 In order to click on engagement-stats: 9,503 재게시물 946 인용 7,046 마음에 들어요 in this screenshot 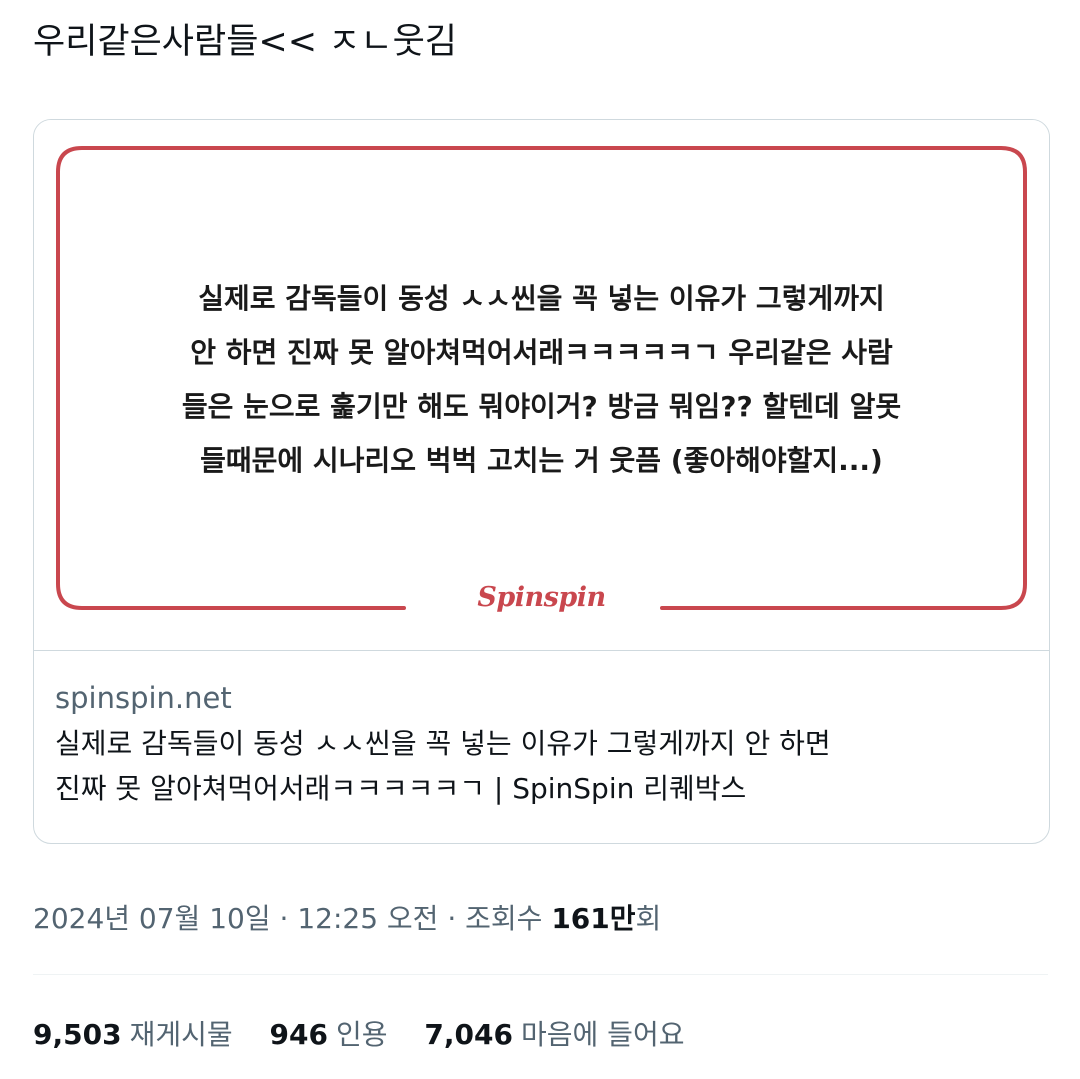, I will do `click(372, 1035)`.